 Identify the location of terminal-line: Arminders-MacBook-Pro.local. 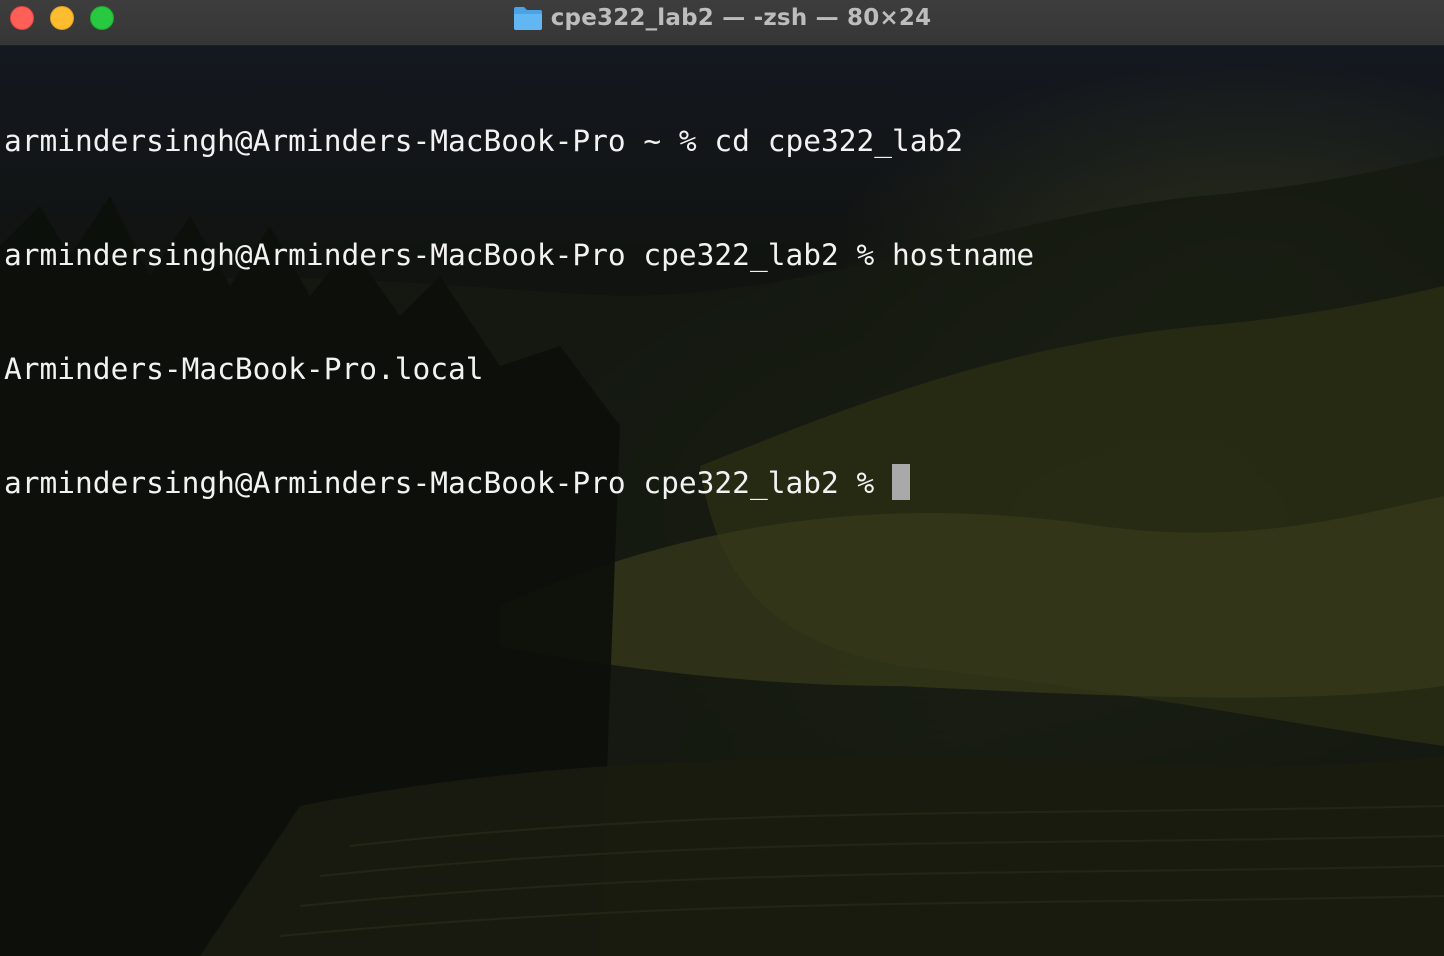
(244, 369).